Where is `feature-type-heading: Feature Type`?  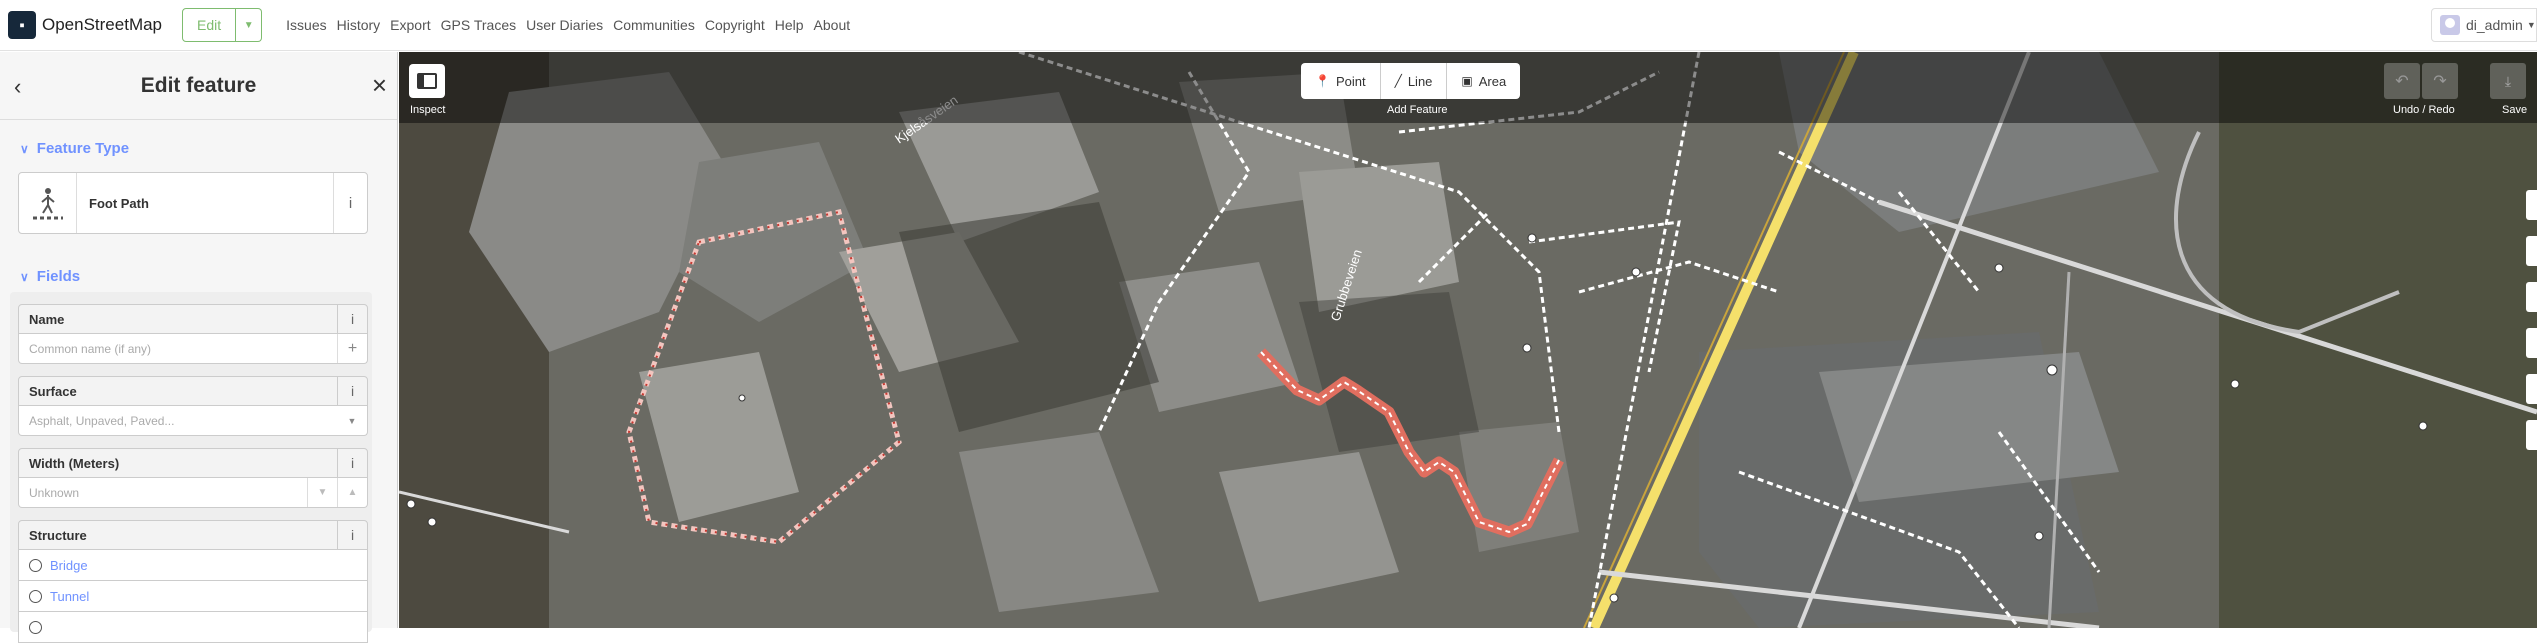
feature-type-heading: Feature Type is located at coordinates (83, 148).